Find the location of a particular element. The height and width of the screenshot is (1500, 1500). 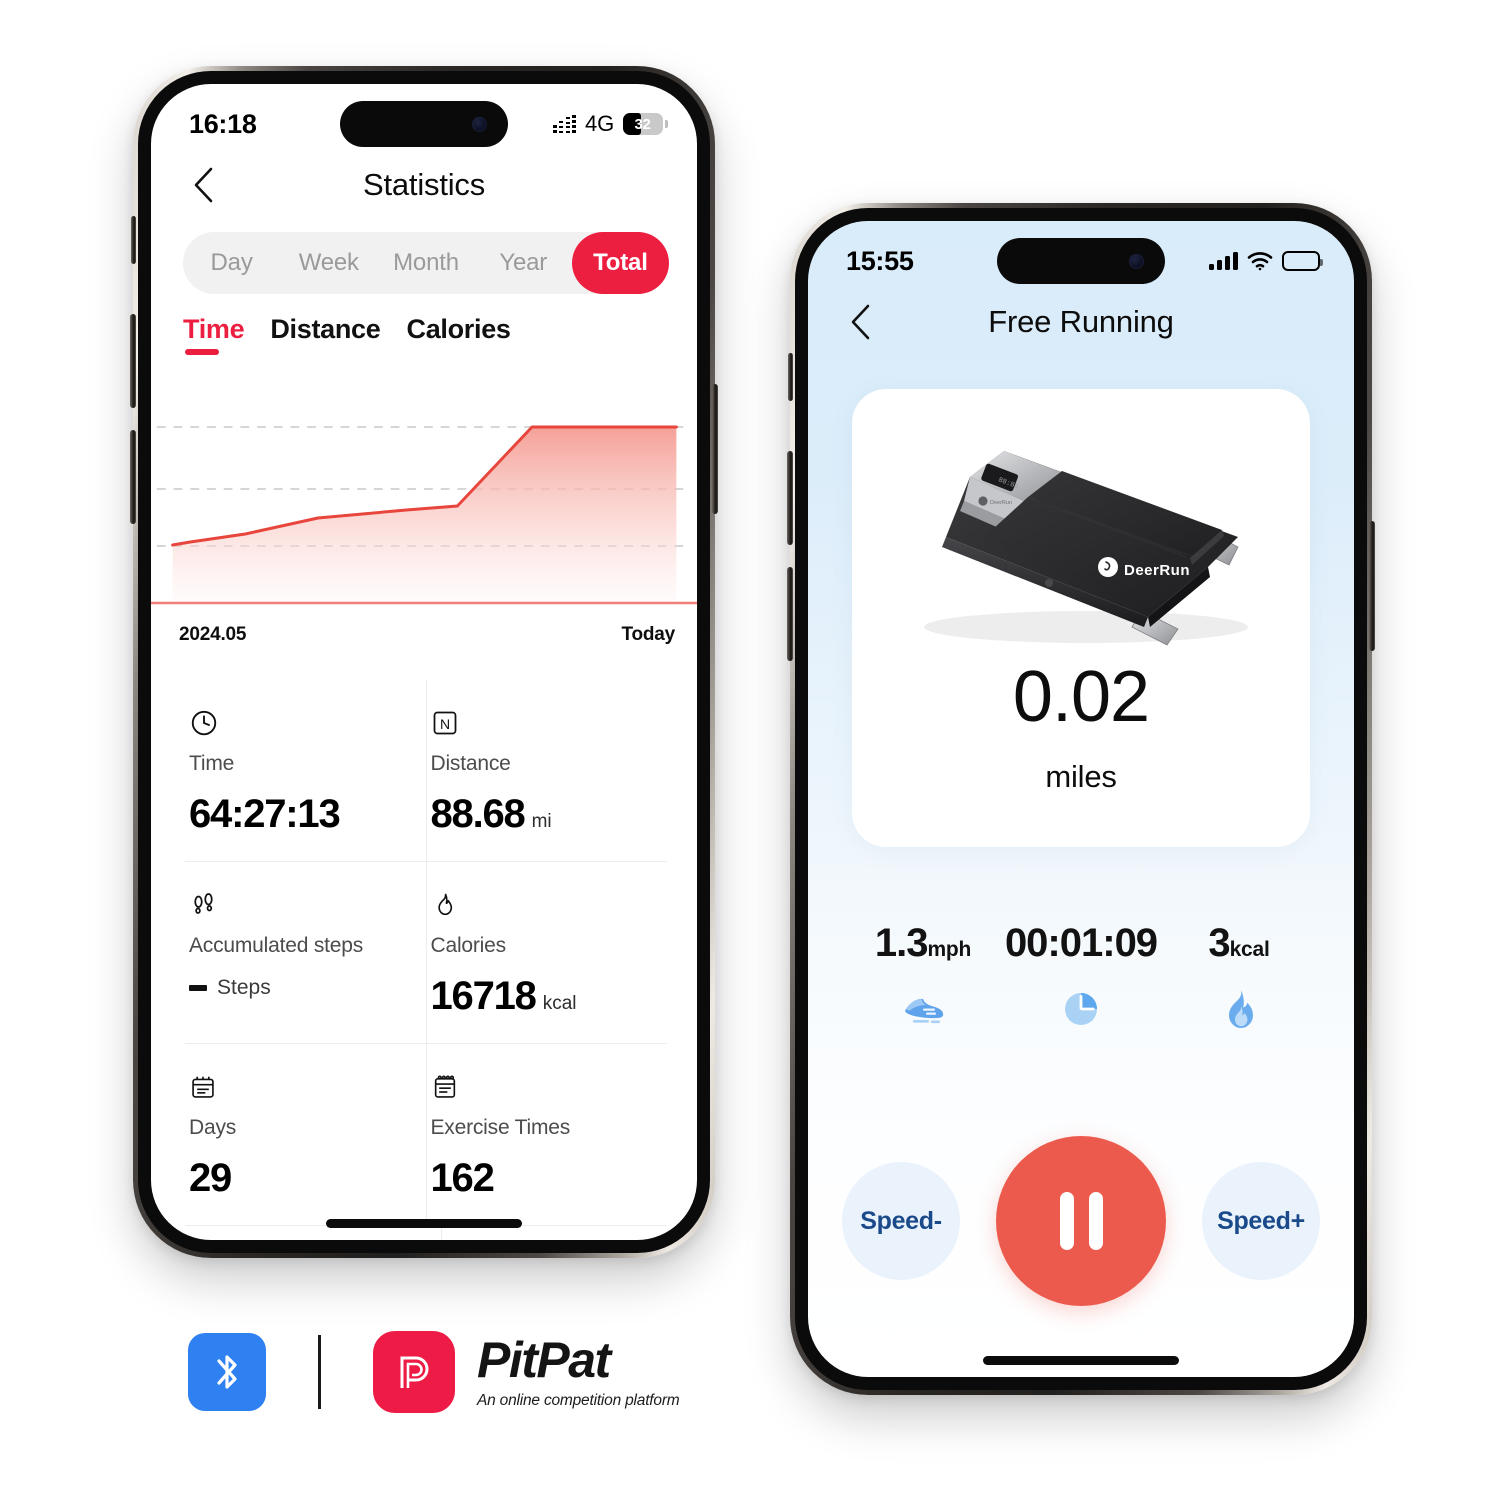

left-nav-bar: Statistics is located at coordinates (424, 185).